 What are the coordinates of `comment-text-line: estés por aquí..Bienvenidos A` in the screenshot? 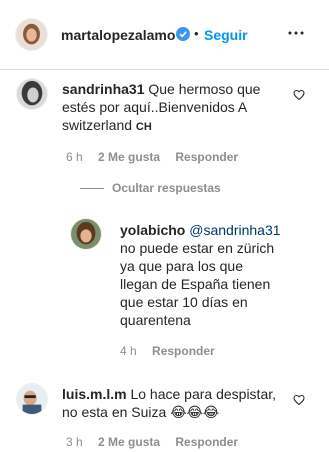 It's located at (155, 107).